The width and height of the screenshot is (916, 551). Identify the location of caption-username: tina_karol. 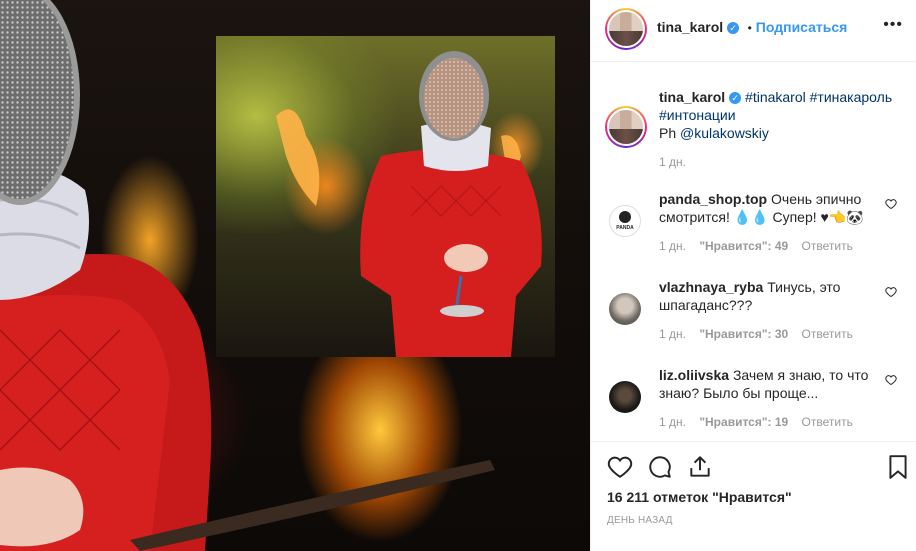
(692, 97).